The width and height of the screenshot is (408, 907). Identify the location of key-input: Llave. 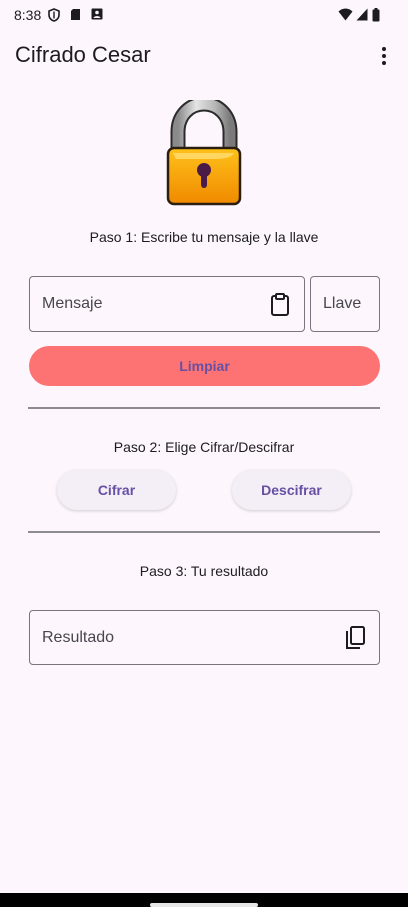
(345, 304).